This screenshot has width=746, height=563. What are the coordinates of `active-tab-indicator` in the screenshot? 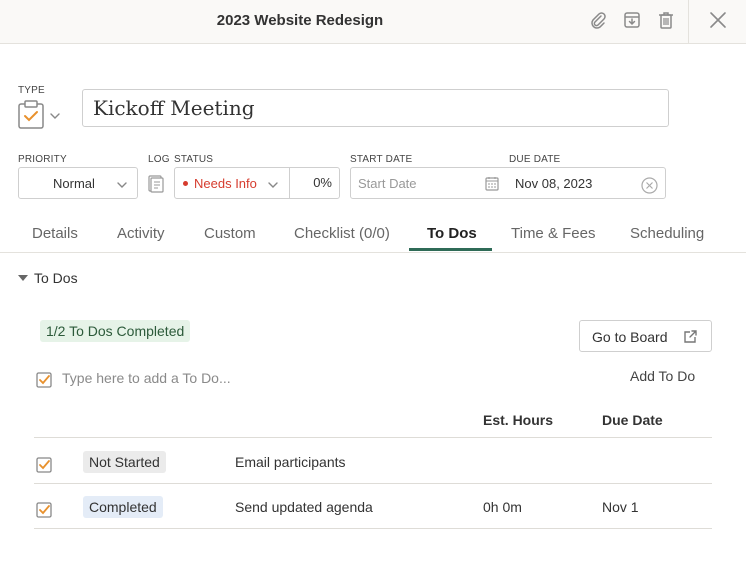 It's located at (450, 249).